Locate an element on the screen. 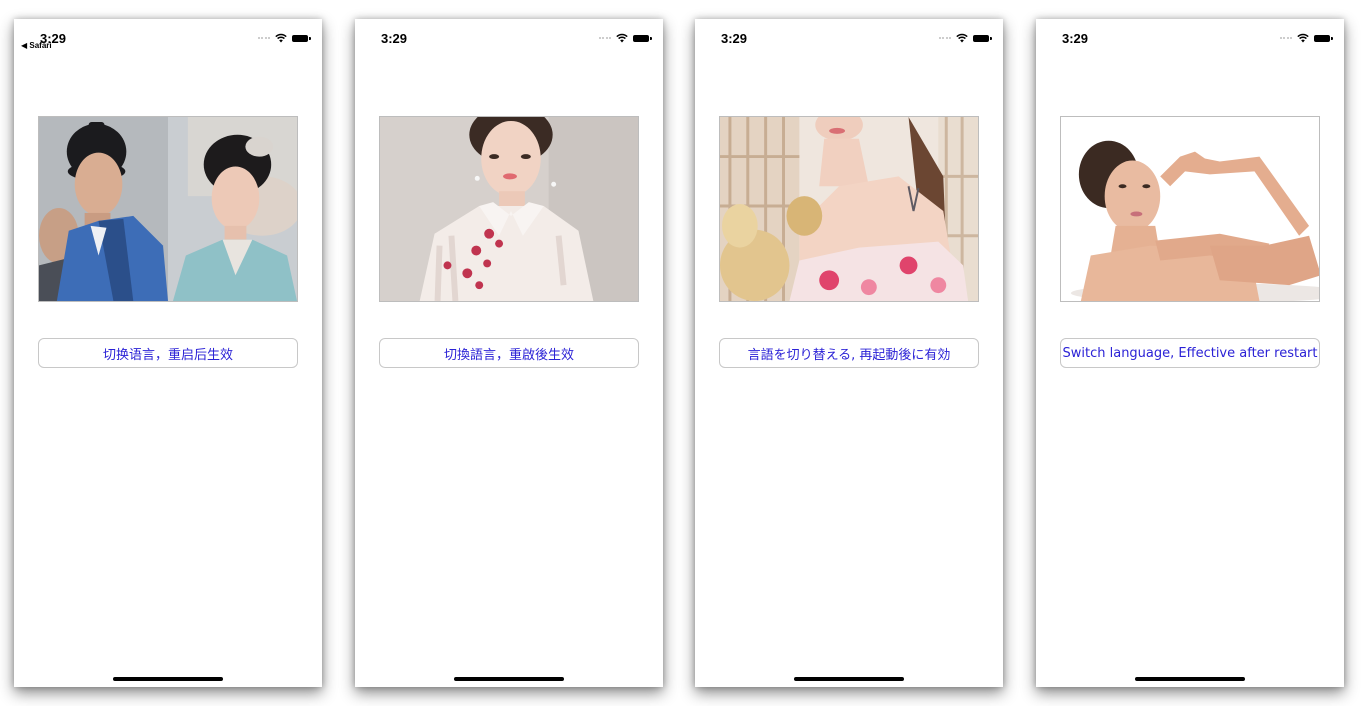 This screenshot has height=706, width=1363. switch-language-button: 切换语言，重启后生效 is located at coordinates (168, 353).